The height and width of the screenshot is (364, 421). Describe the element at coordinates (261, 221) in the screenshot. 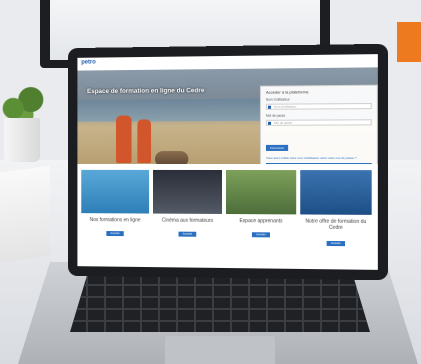

I see `card-label: Espace apprenants` at that location.